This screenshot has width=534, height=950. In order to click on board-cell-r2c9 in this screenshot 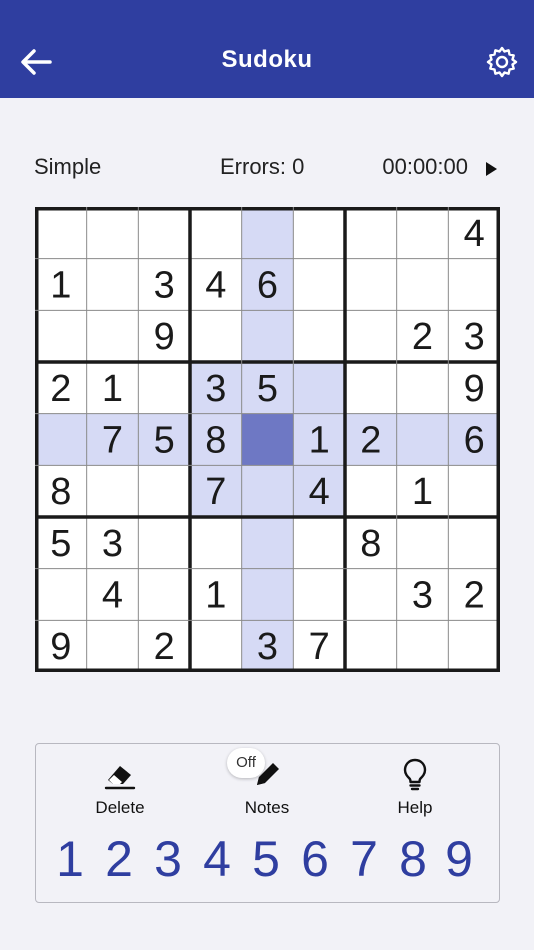, I will do `click(474, 284)`.